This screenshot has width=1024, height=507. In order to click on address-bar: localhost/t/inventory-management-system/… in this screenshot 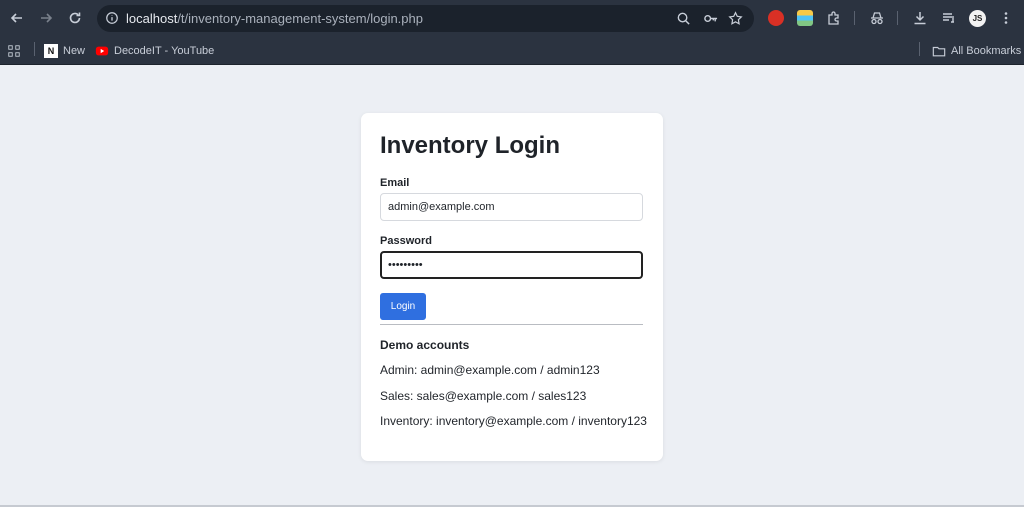, I will do `click(425, 18)`.